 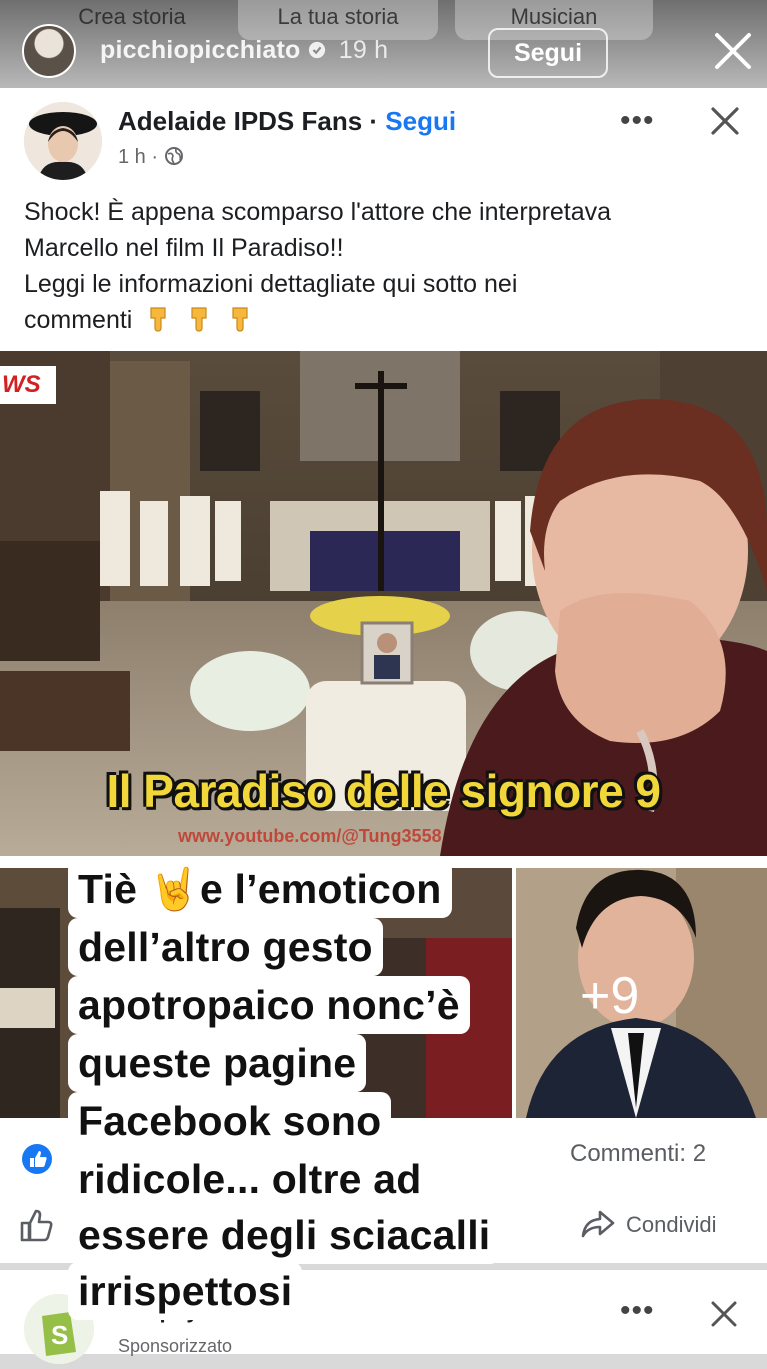 I want to click on story-time: 19 h, so click(x=363, y=50).